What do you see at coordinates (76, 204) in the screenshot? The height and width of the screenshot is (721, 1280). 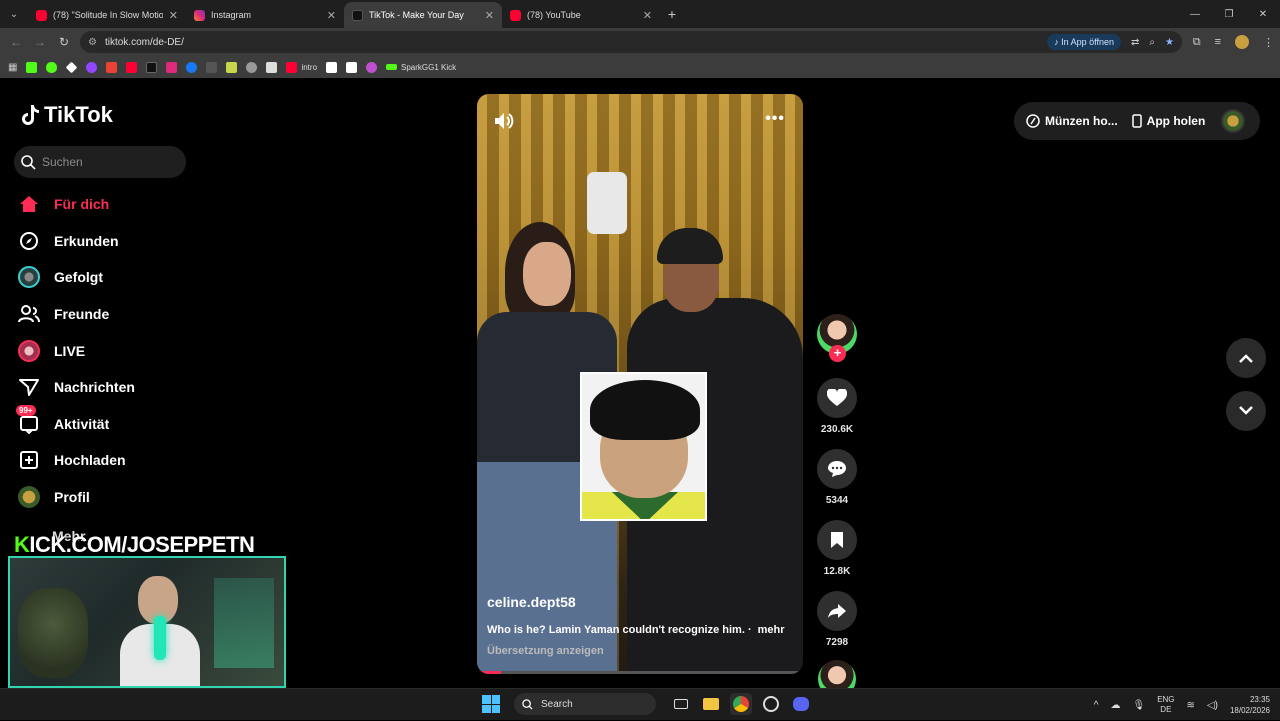 I see `nav-for-you: Für dich` at bounding box center [76, 204].